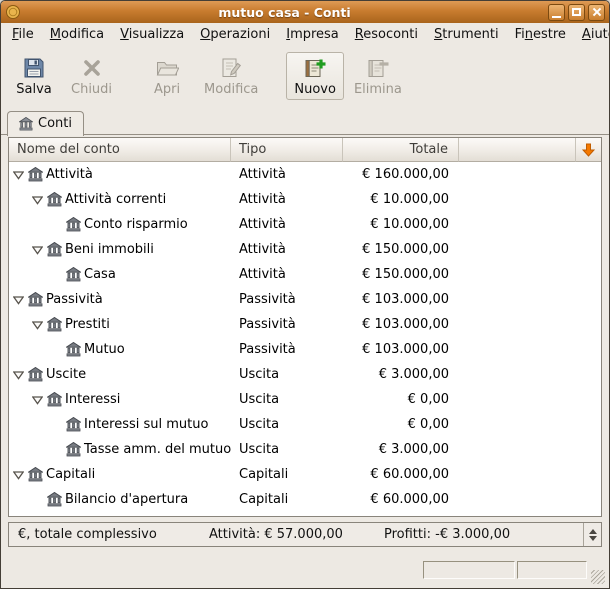 This screenshot has height=589, width=610. I want to click on open-account-button: Apri, so click(167, 76).